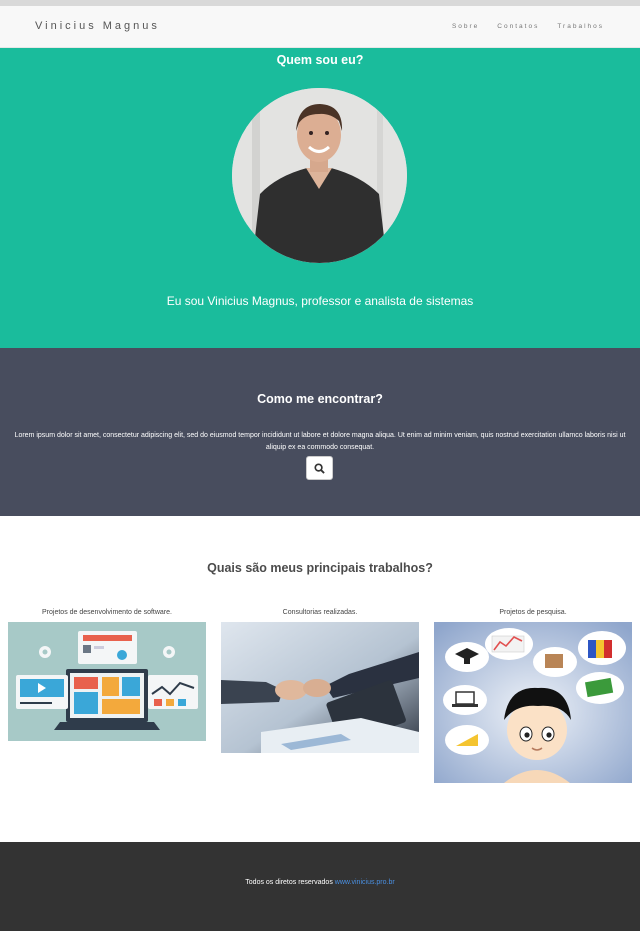  I want to click on profile-photo, so click(319, 175).